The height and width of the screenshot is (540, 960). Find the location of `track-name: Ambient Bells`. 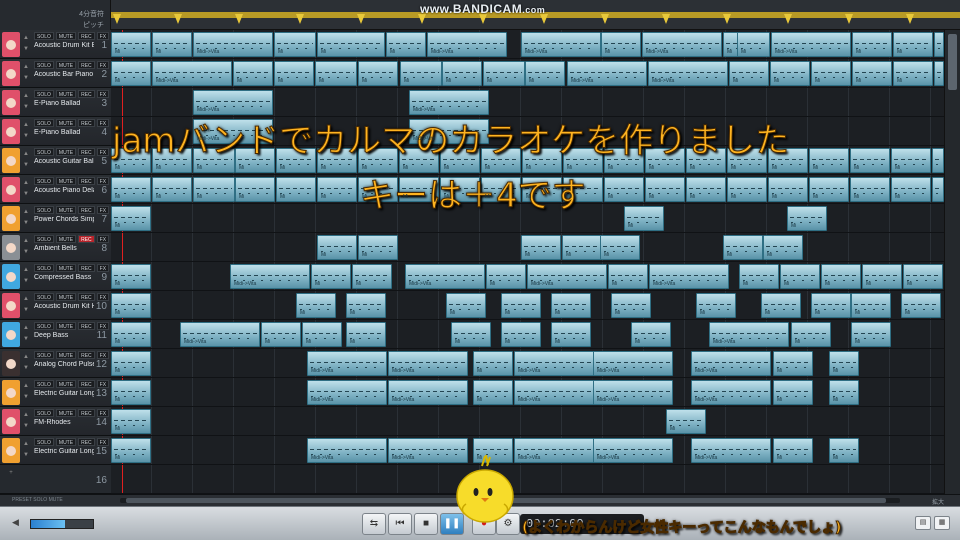

track-name: Ambient Bells is located at coordinates (64, 248).